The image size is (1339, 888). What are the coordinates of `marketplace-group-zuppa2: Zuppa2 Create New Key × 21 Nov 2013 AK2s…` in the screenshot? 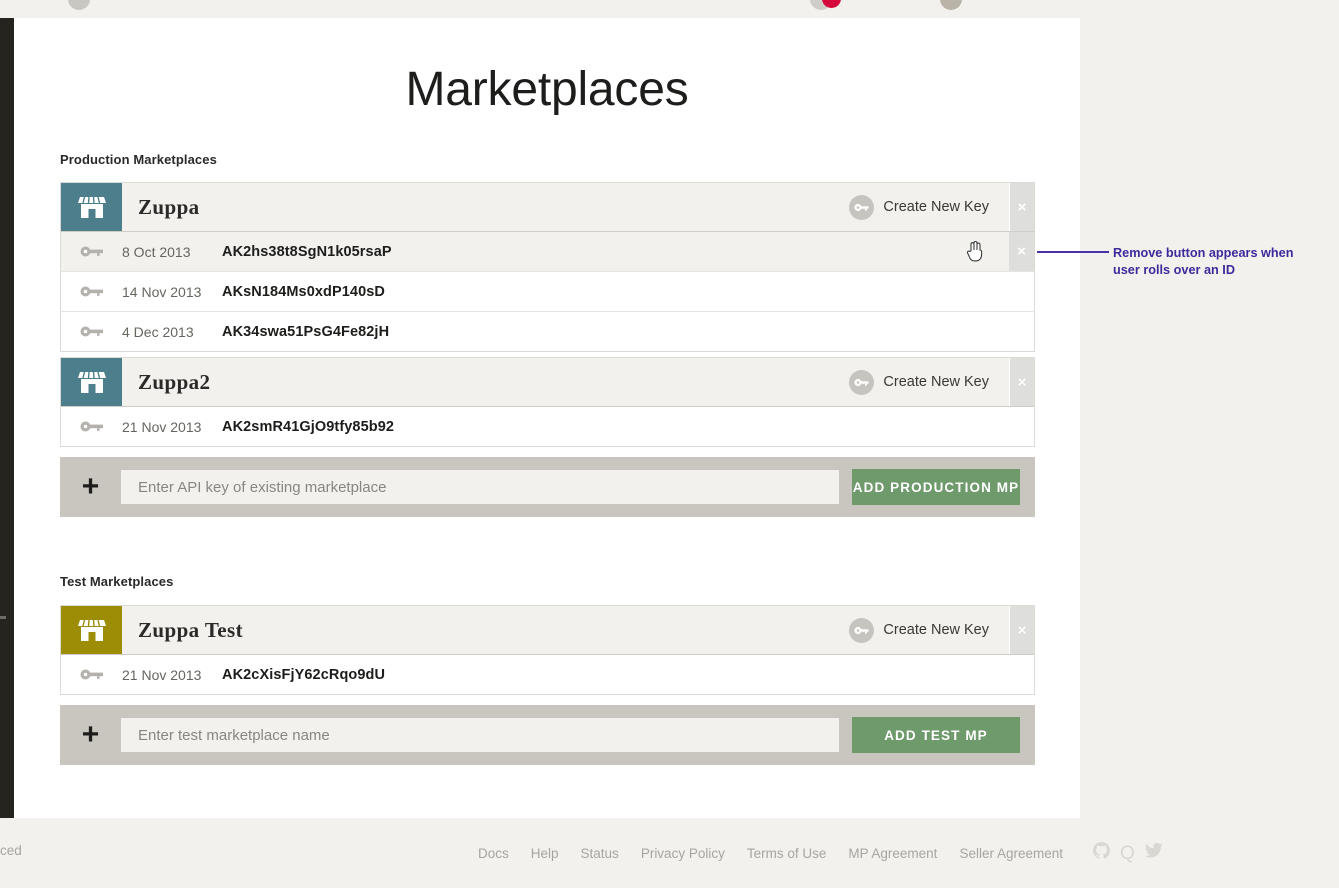 It's located at (547, 437).